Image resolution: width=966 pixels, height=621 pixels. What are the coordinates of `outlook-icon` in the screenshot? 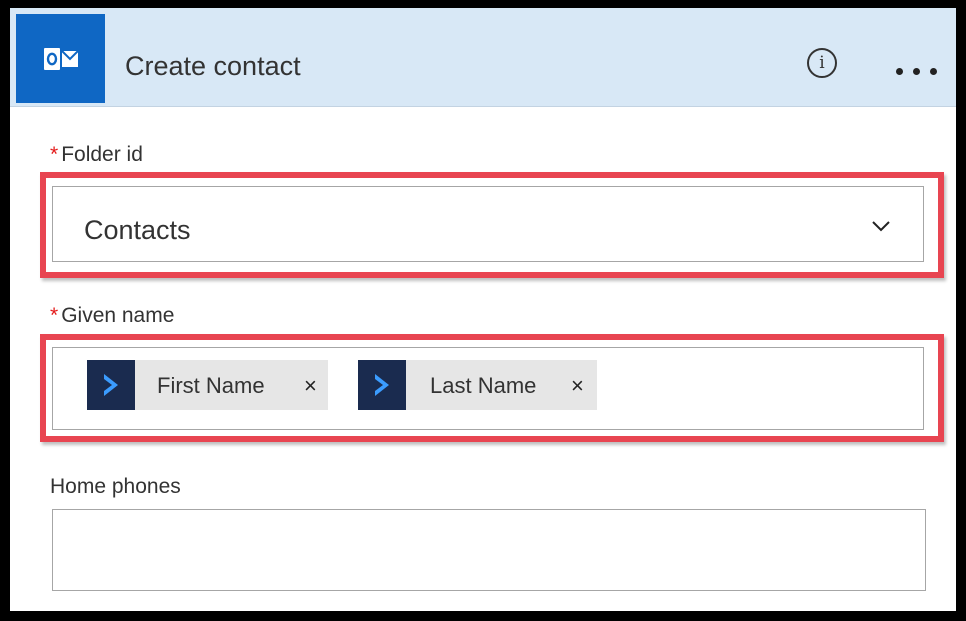 It's located at (60, 58).